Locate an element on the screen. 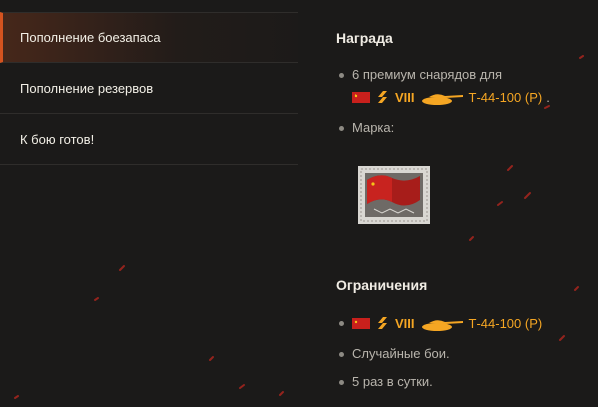  sidebar-item-label: К бою готов! is located at coordinates (57, 139).